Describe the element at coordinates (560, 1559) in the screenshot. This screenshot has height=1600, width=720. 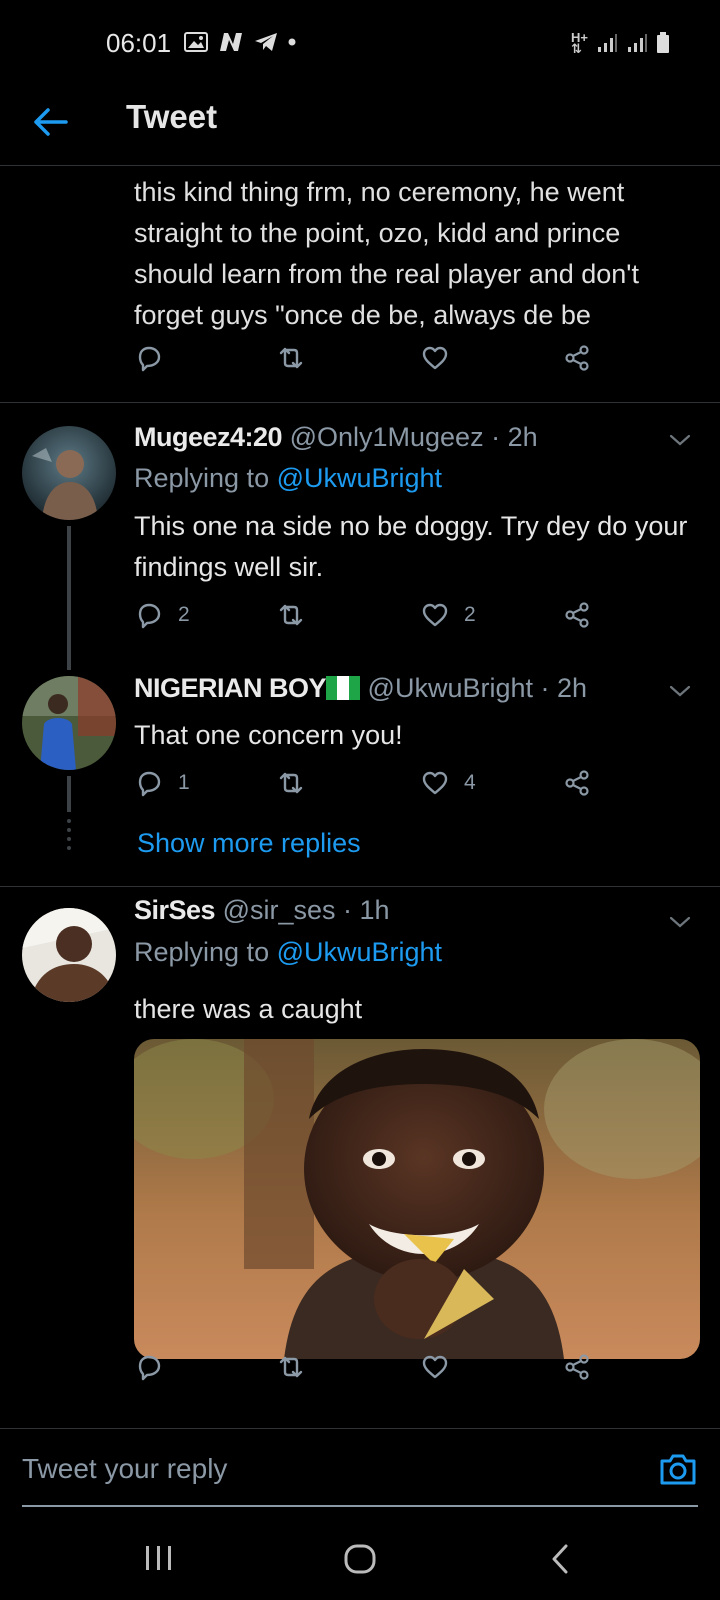
I see `back-nav-icon` at that location.